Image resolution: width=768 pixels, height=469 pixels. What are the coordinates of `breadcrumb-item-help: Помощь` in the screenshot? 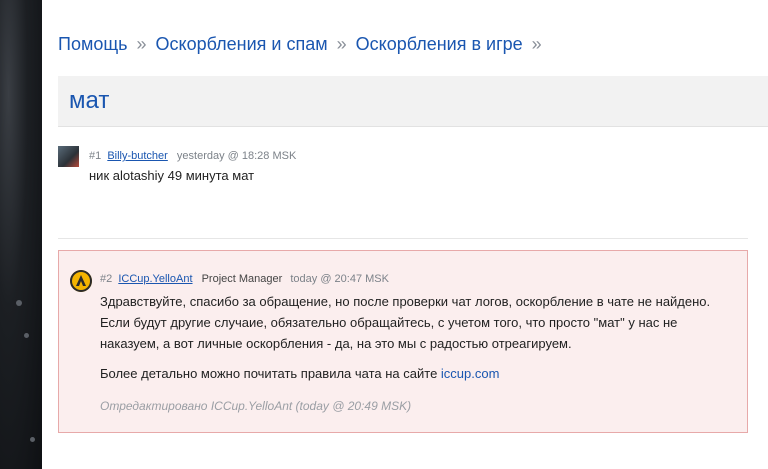 It's located at (93, 44).